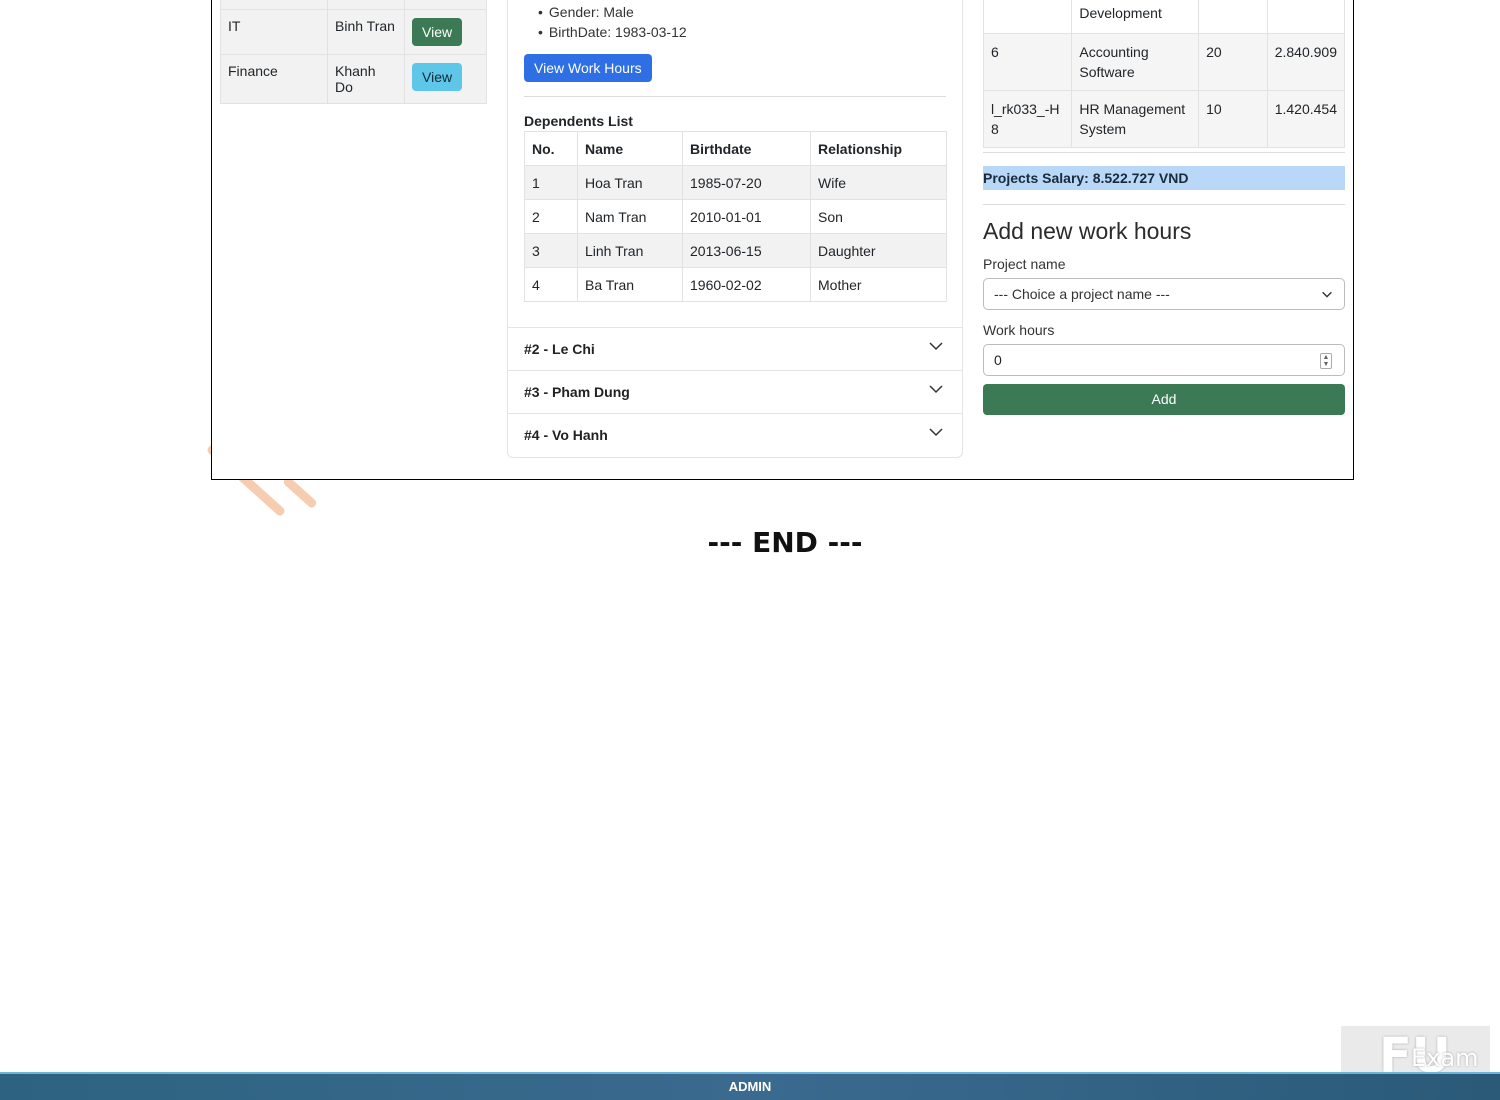 The height and width of the screenshot is (1100, 1500). What do you see at coordinates (1027, 119) in the screenshot?
I see `cell: l_rk033_-H8` at bounding box center [1027, 119].